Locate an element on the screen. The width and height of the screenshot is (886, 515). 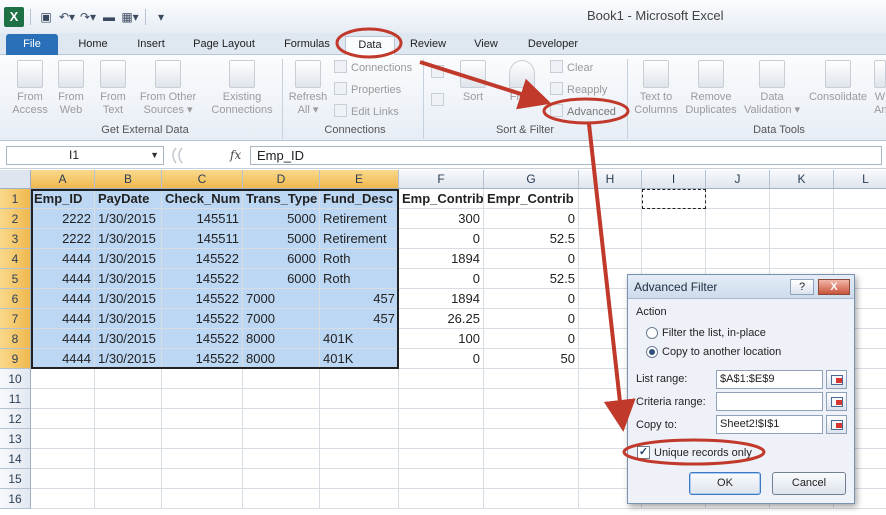
data-validation-button: Data Validation ▾ is located at coordinates (772, 88).